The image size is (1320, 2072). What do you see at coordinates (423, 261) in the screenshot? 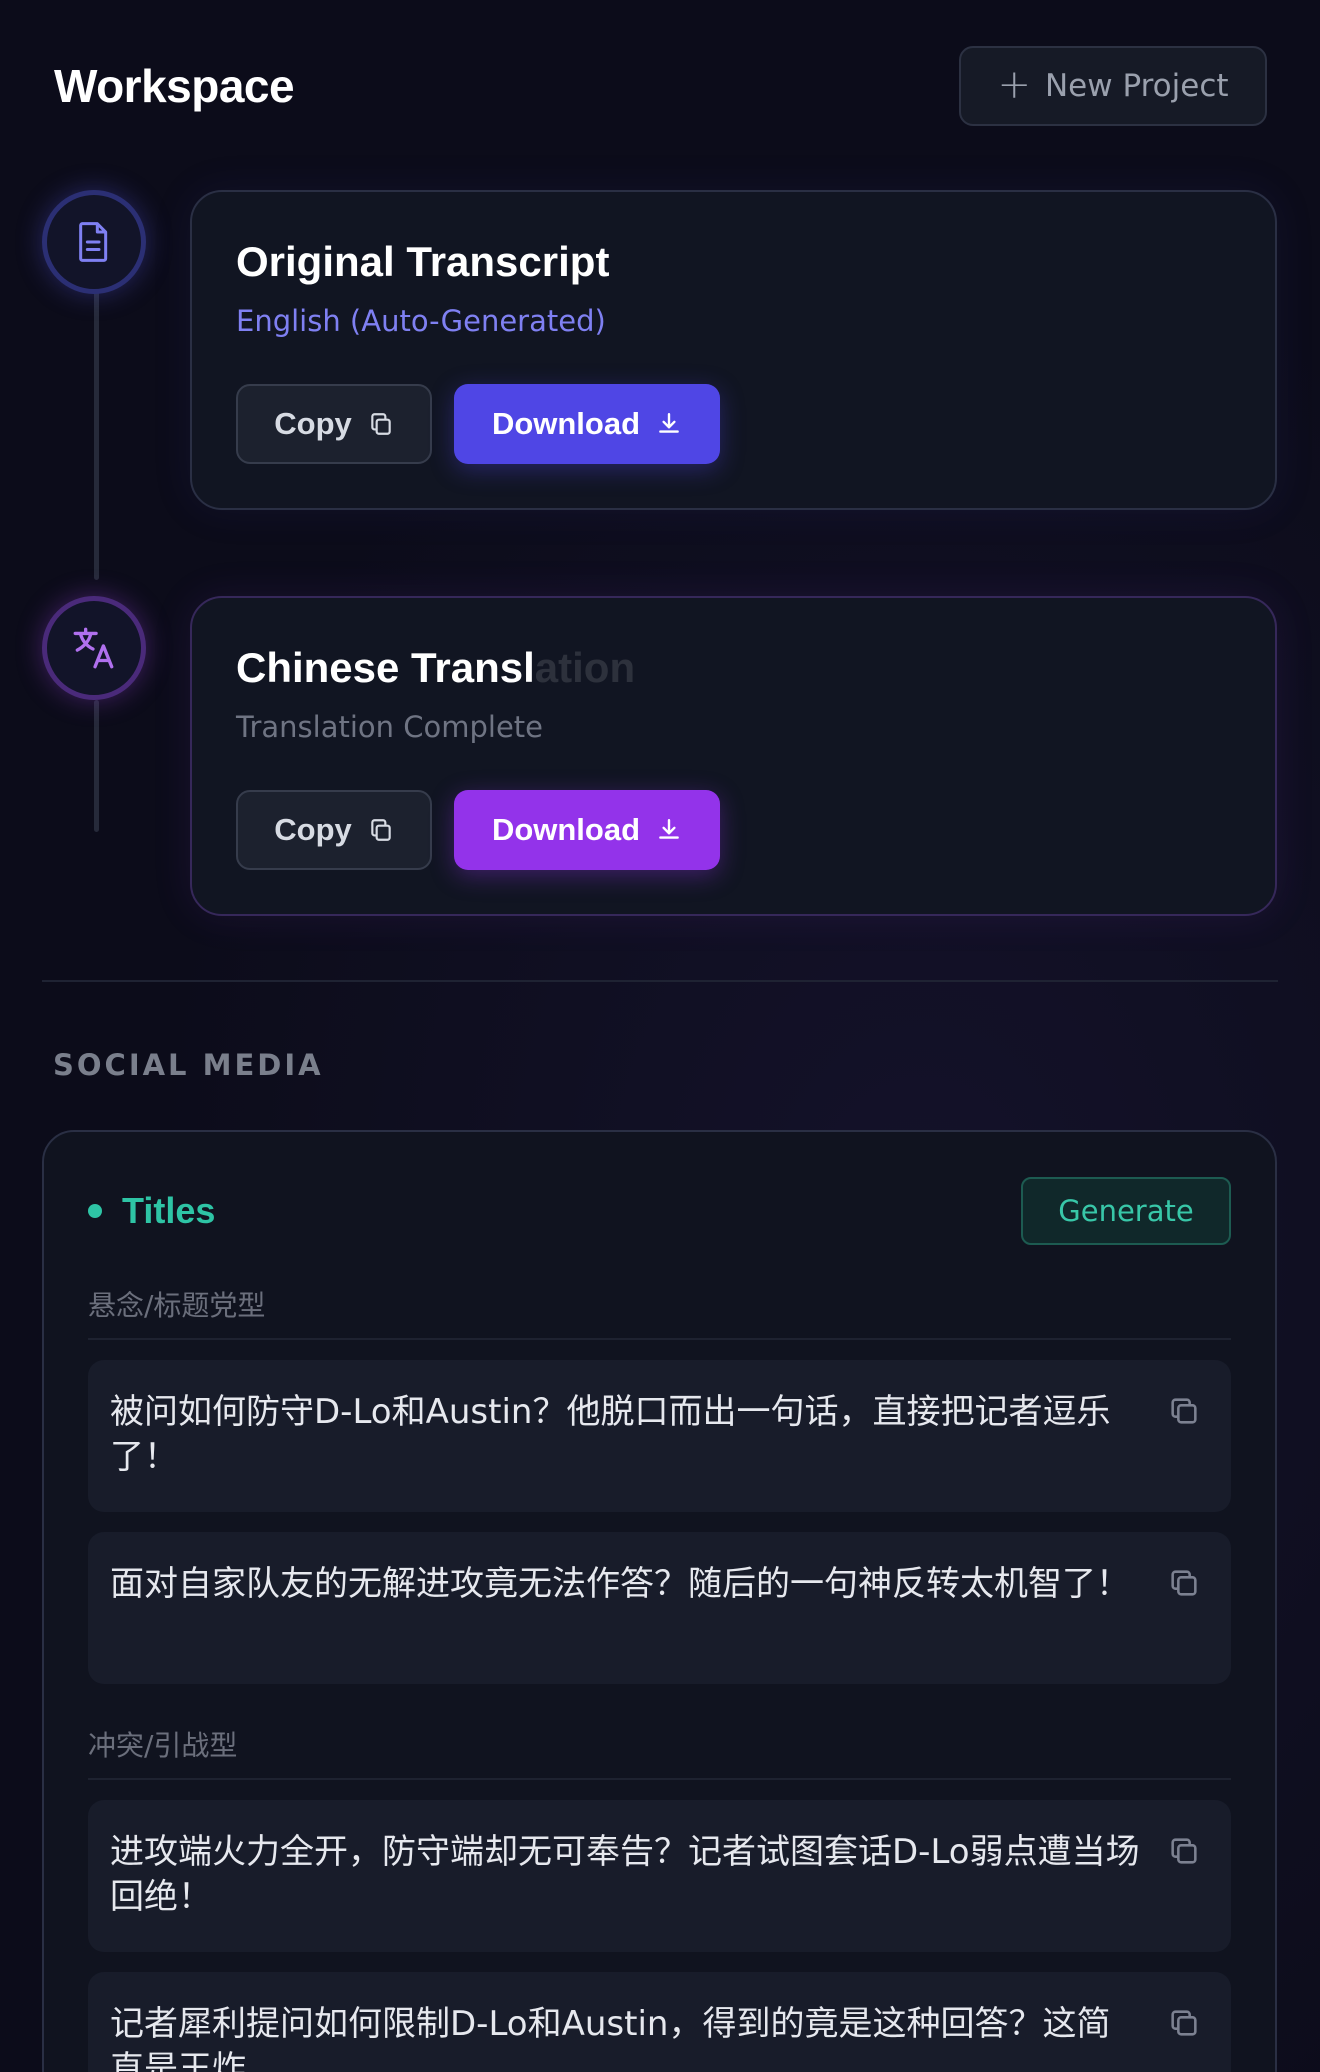
I see `card-title: Original Transcript` at bounding box center [423, 261].